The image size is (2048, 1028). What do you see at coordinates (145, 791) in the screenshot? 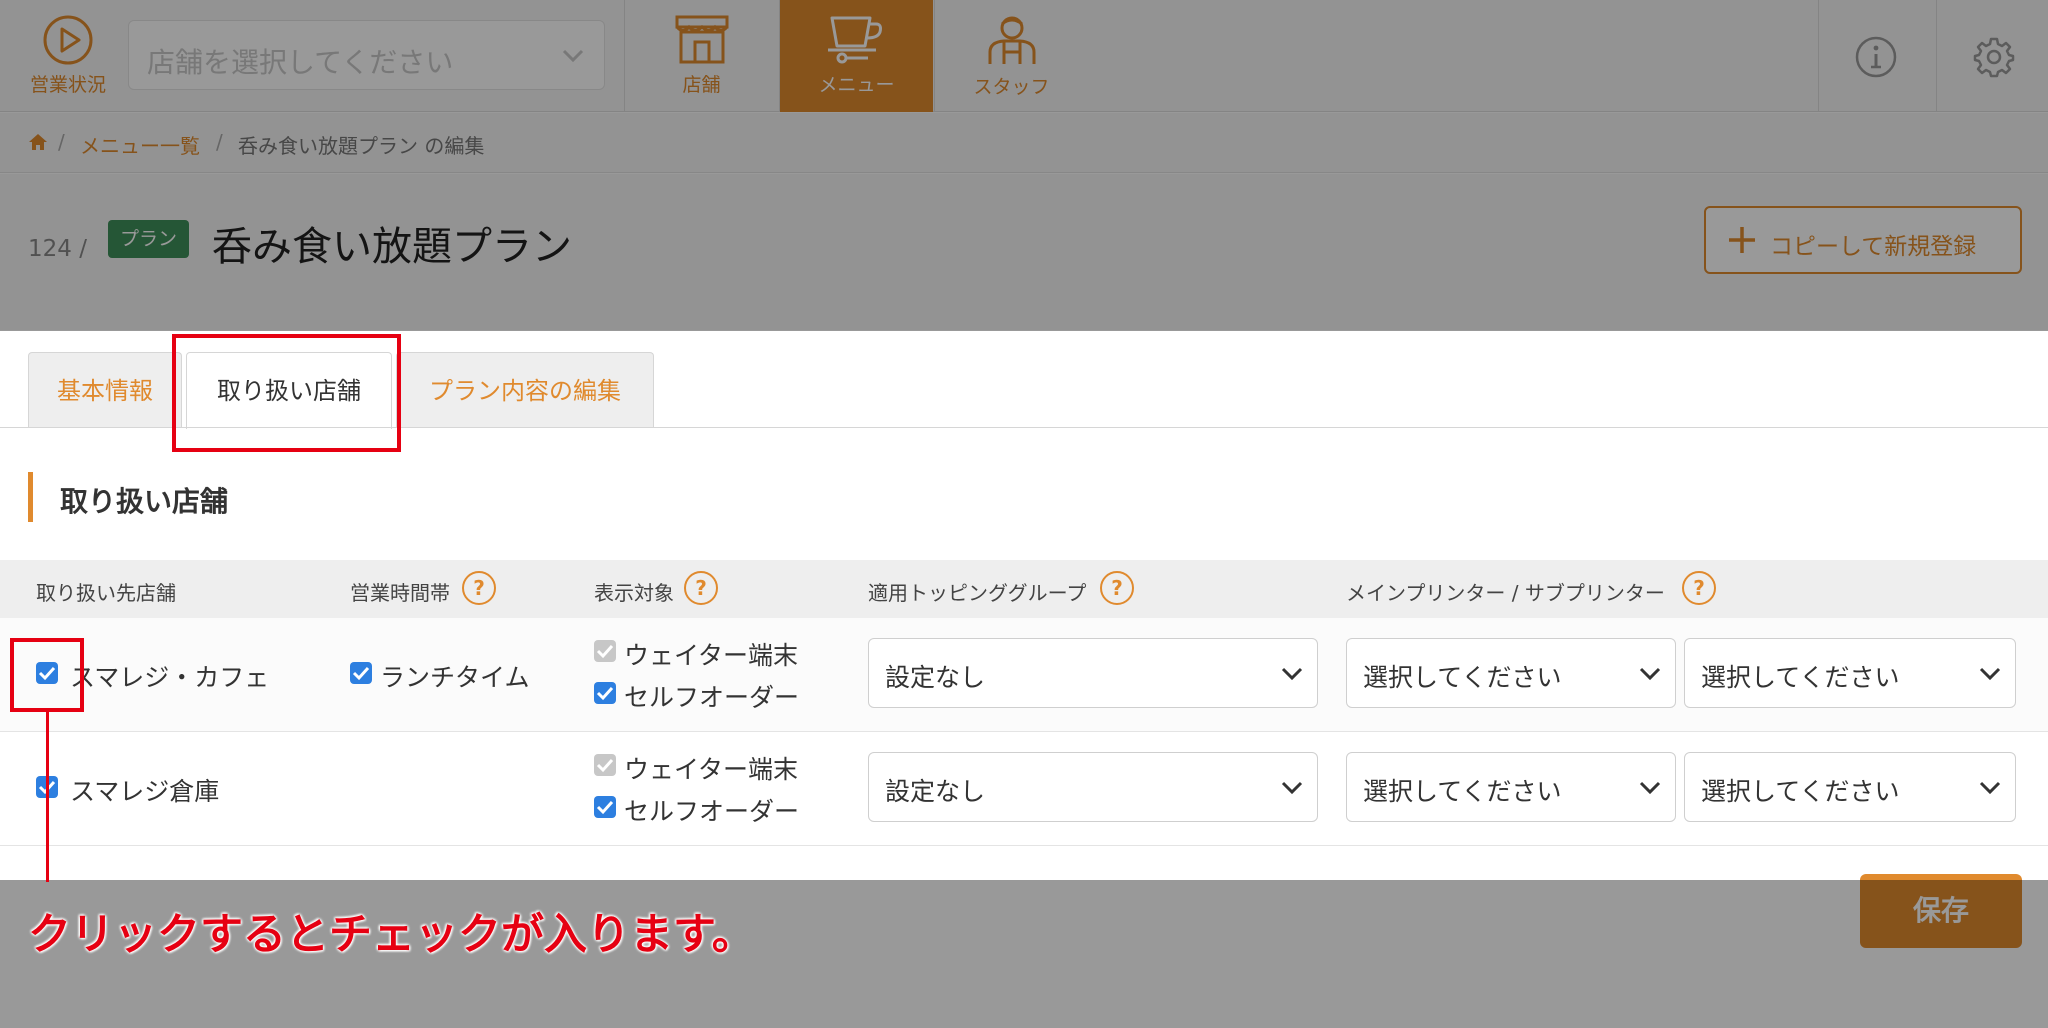
I see `store-name: スマレジ倉庫` at bounding box center [145, 791].